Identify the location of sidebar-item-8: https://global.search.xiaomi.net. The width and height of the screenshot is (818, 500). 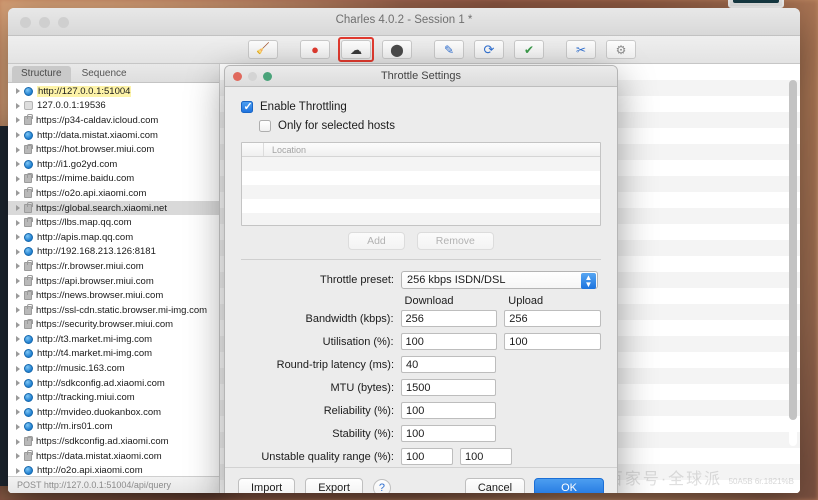
(113, 208).